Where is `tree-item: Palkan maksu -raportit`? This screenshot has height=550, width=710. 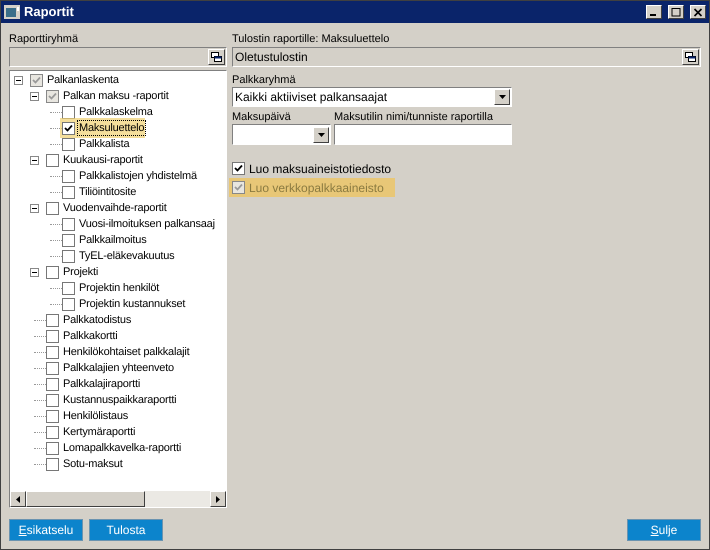
tree-item: Palkan maksu -raportit is located at coordinates (116, 96).